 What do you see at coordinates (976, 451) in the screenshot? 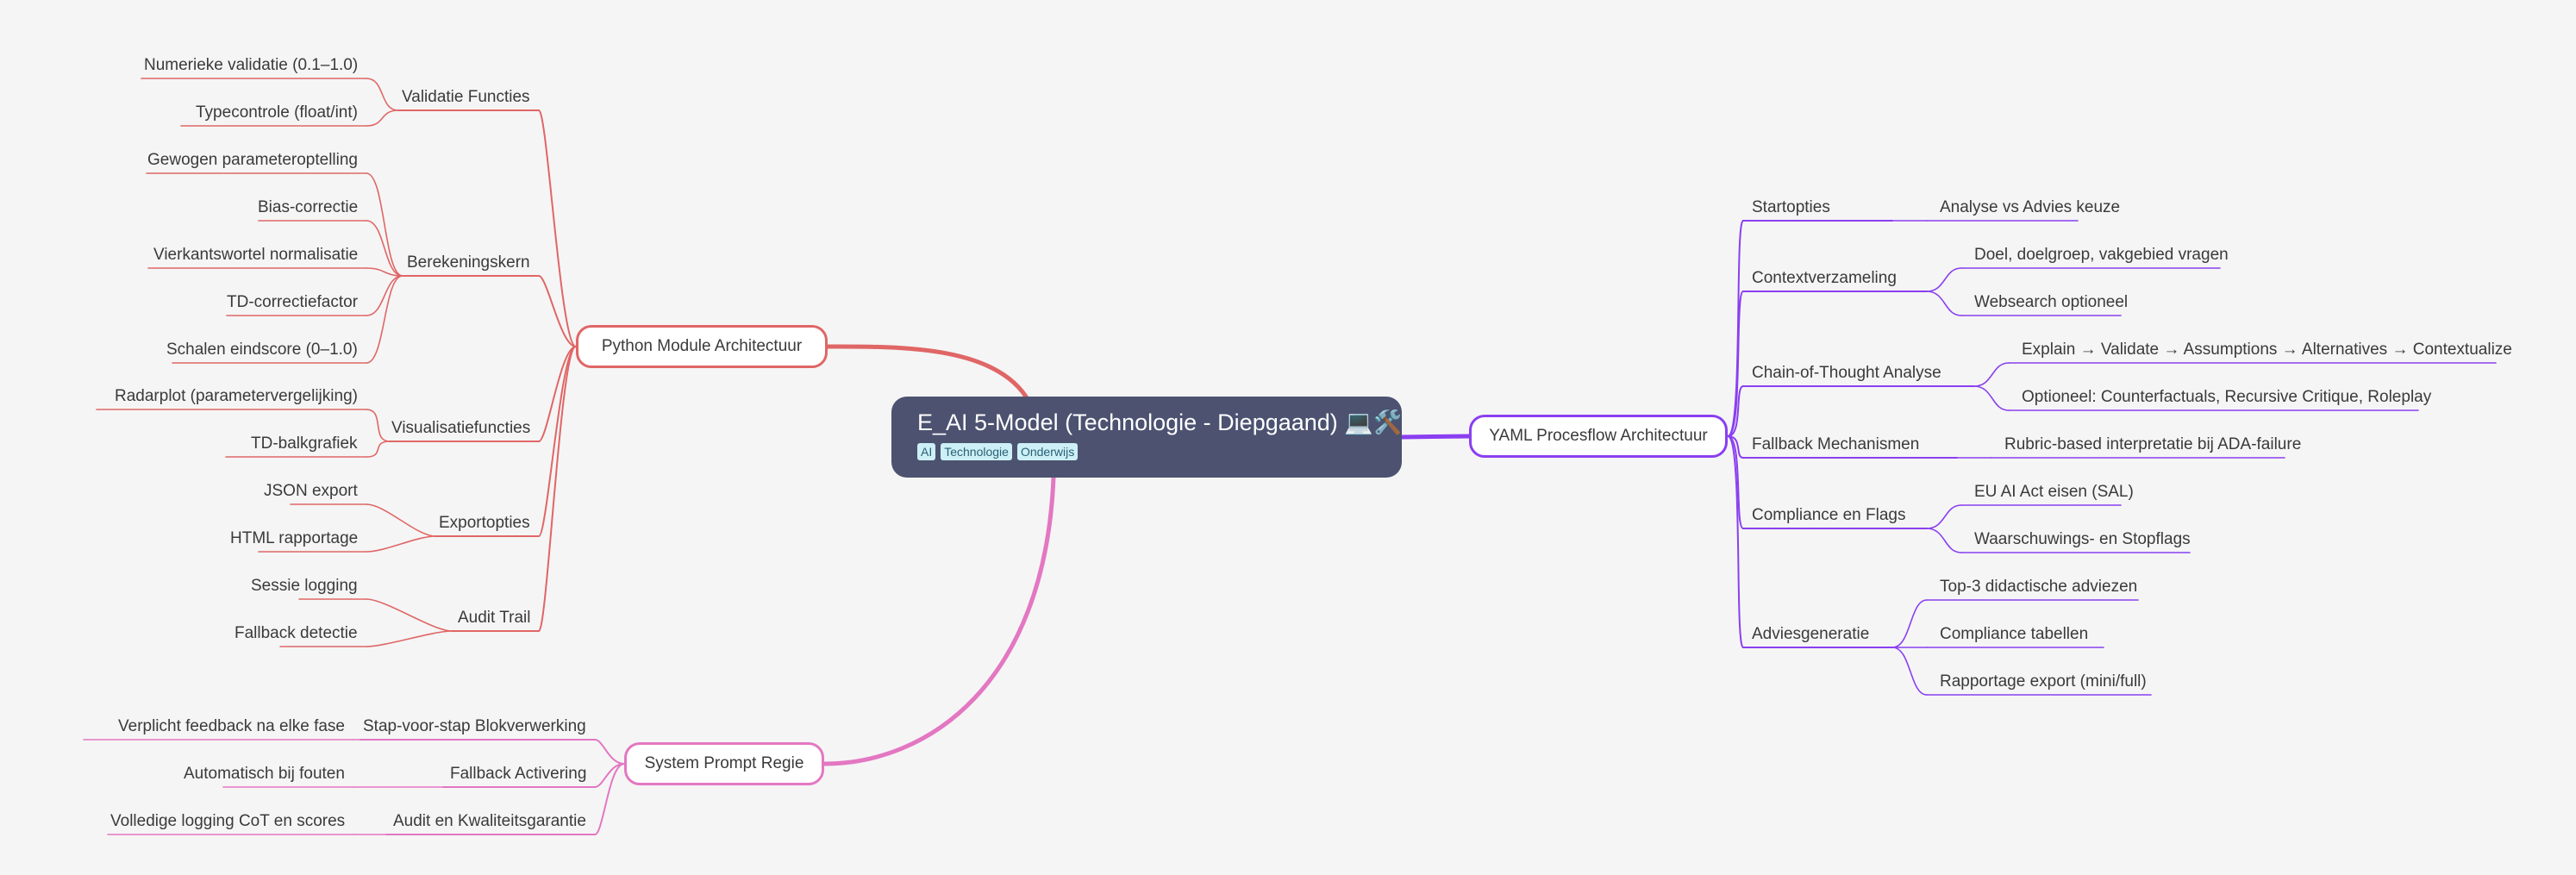
I see `tag-technologie: Technologie` at bounding box center [976, 451].